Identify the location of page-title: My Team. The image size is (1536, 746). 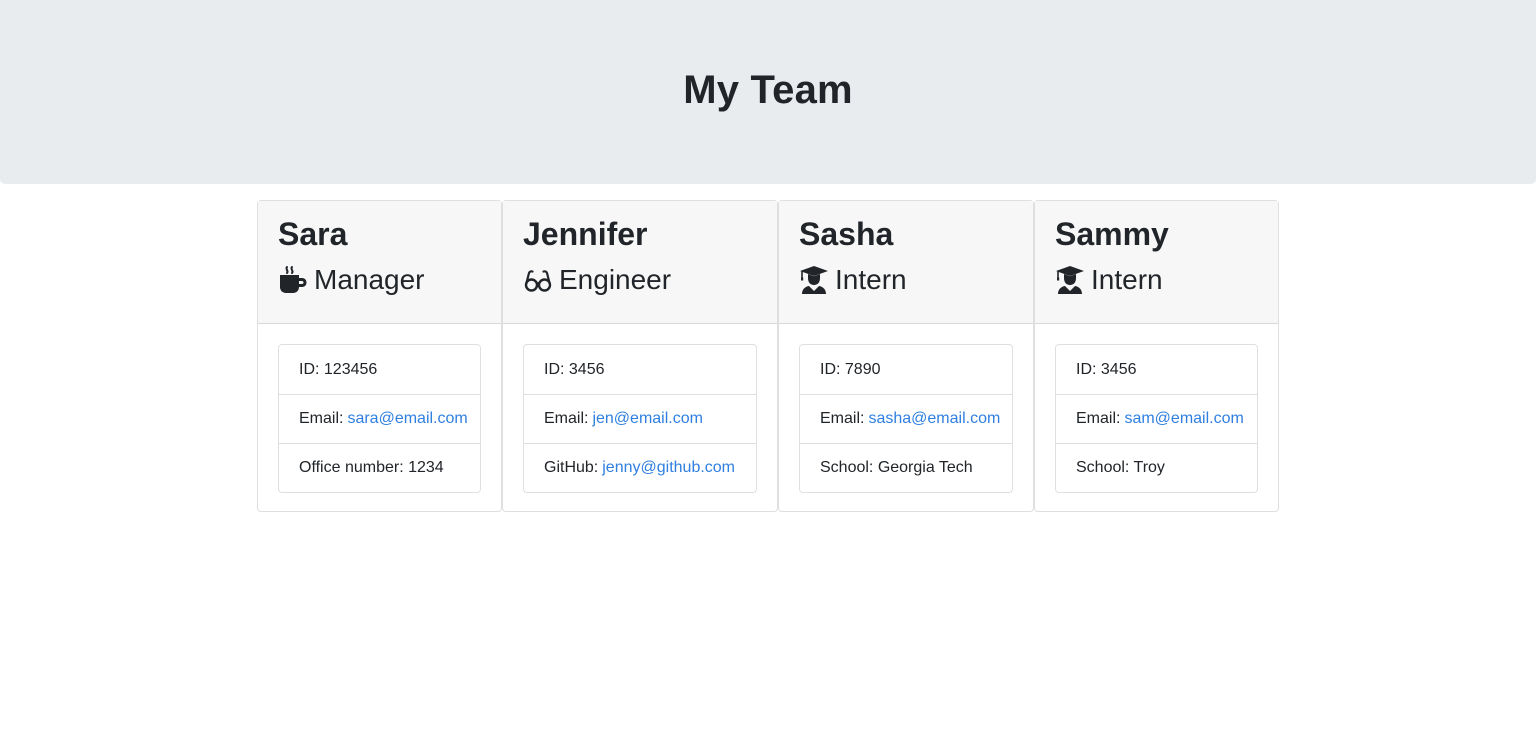
(768, 89).